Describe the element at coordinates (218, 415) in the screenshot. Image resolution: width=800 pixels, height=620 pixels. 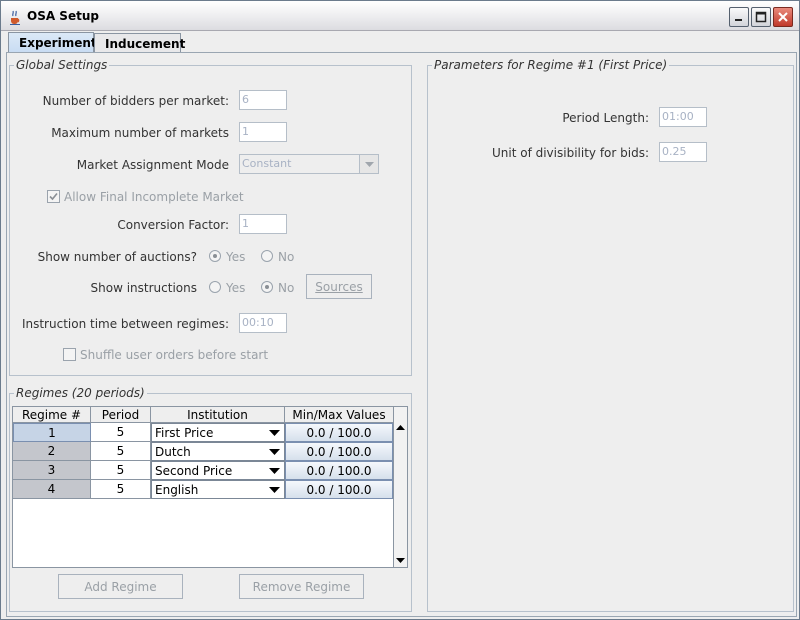
I see `column-header-institution: Institution` at that location.